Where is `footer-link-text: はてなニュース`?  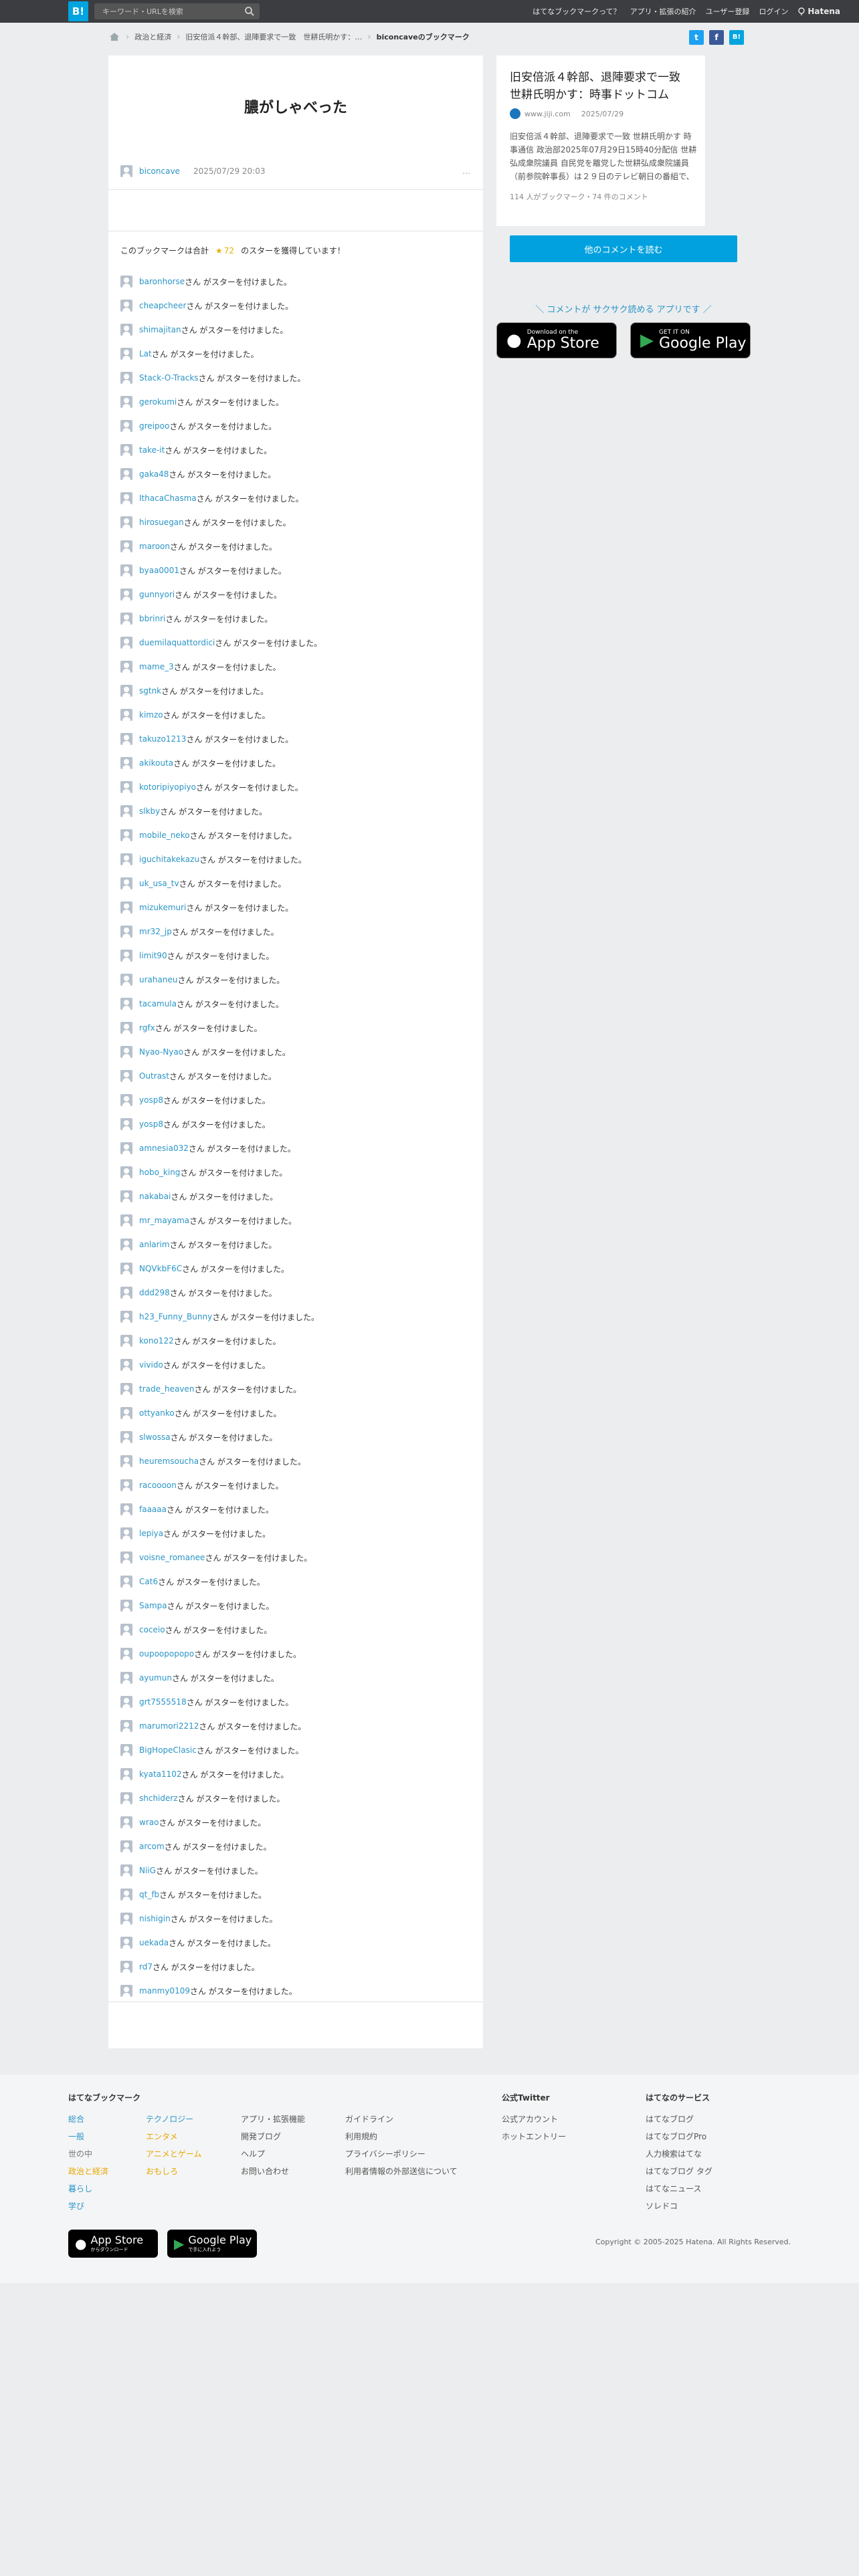 footer-link-text: はてなニュース is located at coordinates (673, 2188).